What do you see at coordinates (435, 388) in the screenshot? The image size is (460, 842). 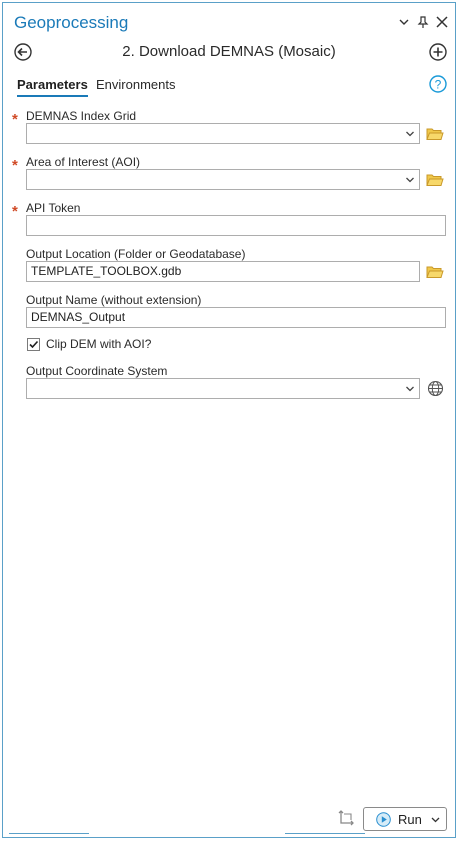 I see `globe-icon` at bounding box center [435, 388].